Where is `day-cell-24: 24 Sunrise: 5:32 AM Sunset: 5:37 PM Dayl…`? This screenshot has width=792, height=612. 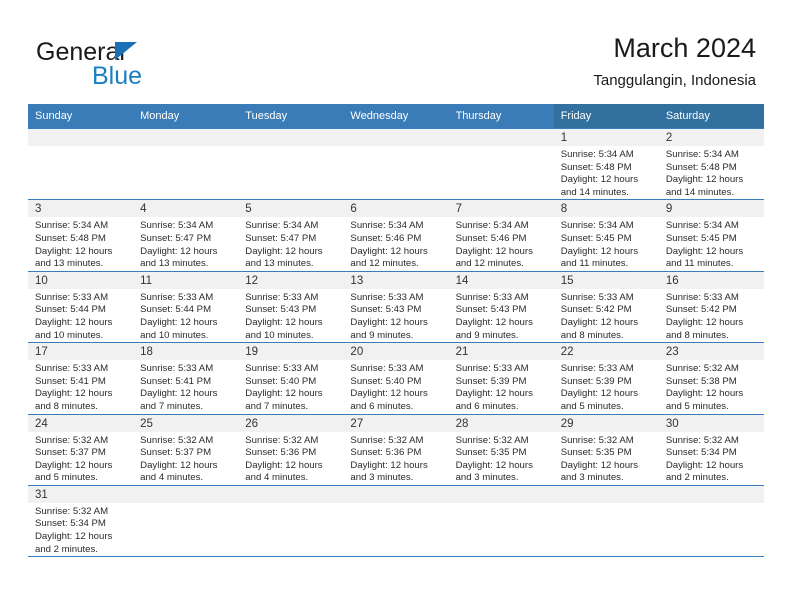
day-cell-24: 24 Sunrise: 5:32 AM Sunset: 5:37 PM Dayl… is located at coordinates (81, 449).